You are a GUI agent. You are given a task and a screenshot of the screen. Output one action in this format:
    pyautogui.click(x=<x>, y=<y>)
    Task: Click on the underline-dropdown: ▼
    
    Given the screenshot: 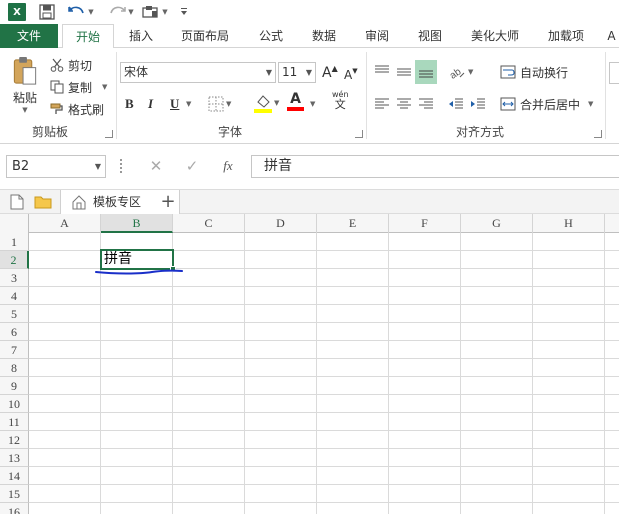 What is the action you would take?
    pyautogui.click(x=187, y=104)
    